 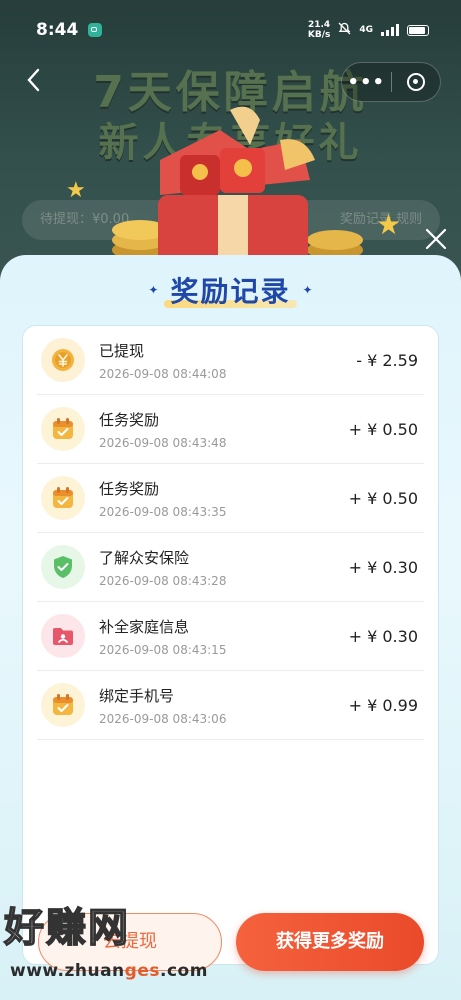 I want to click on record-row: 已提现 2026-09-08 08:44:08 - ¥ 2.59, so click(x=230, y=360).